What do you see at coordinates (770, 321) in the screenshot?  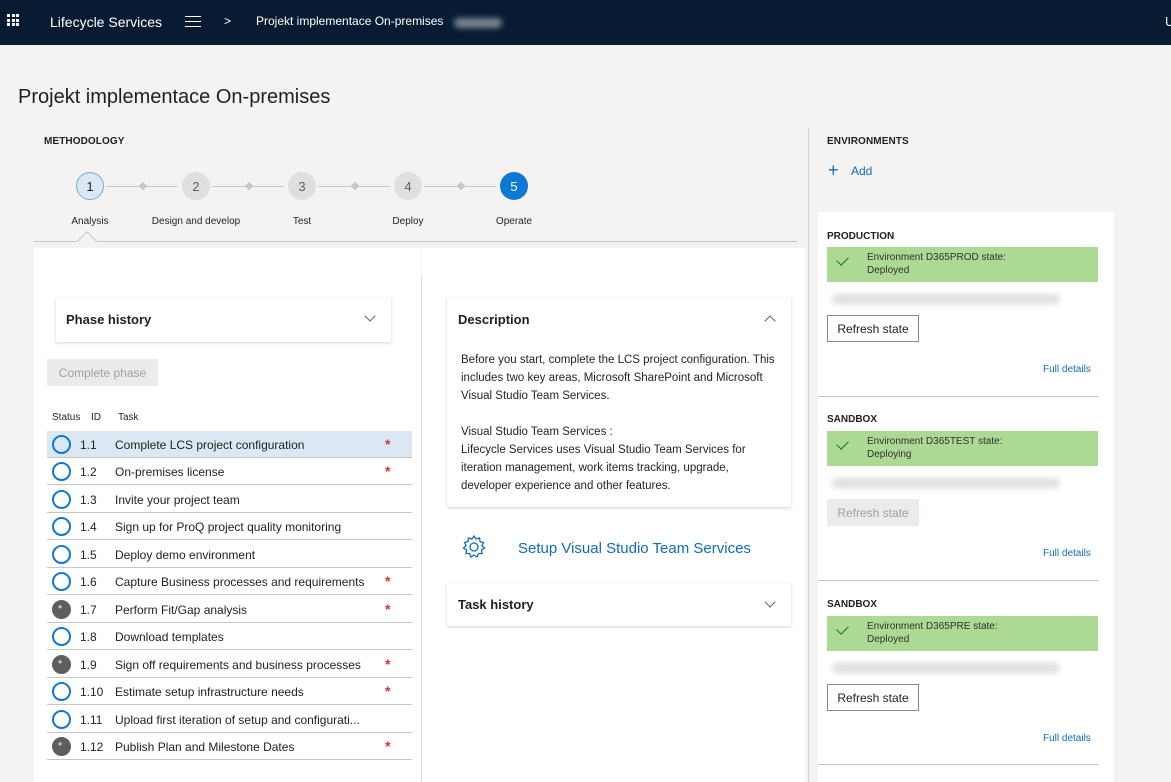 I see `chevron-up-icon` at bounding box center [770, 321].